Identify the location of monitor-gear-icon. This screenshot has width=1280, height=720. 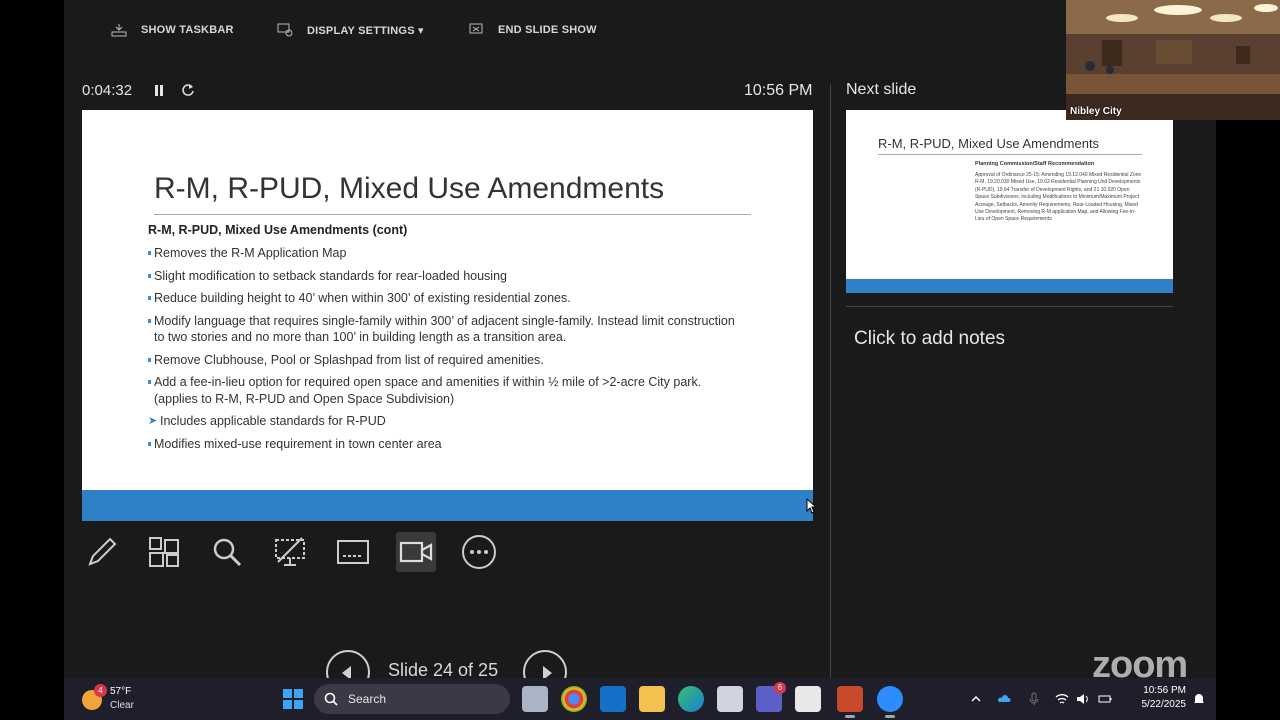
(285, 30).